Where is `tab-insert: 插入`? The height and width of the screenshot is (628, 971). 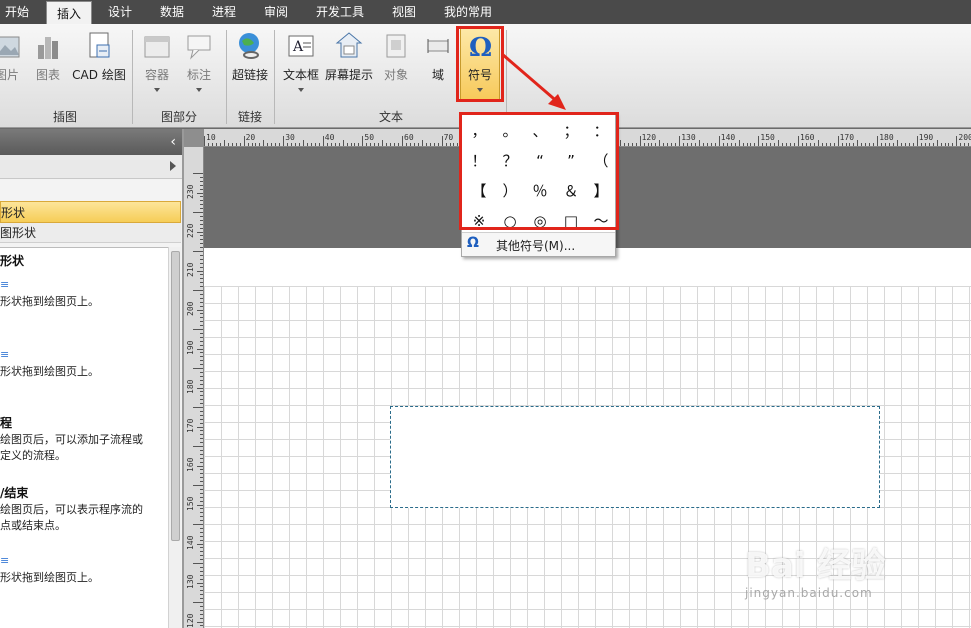 tab-insert: 插入 is located at coordinates (69, 13).